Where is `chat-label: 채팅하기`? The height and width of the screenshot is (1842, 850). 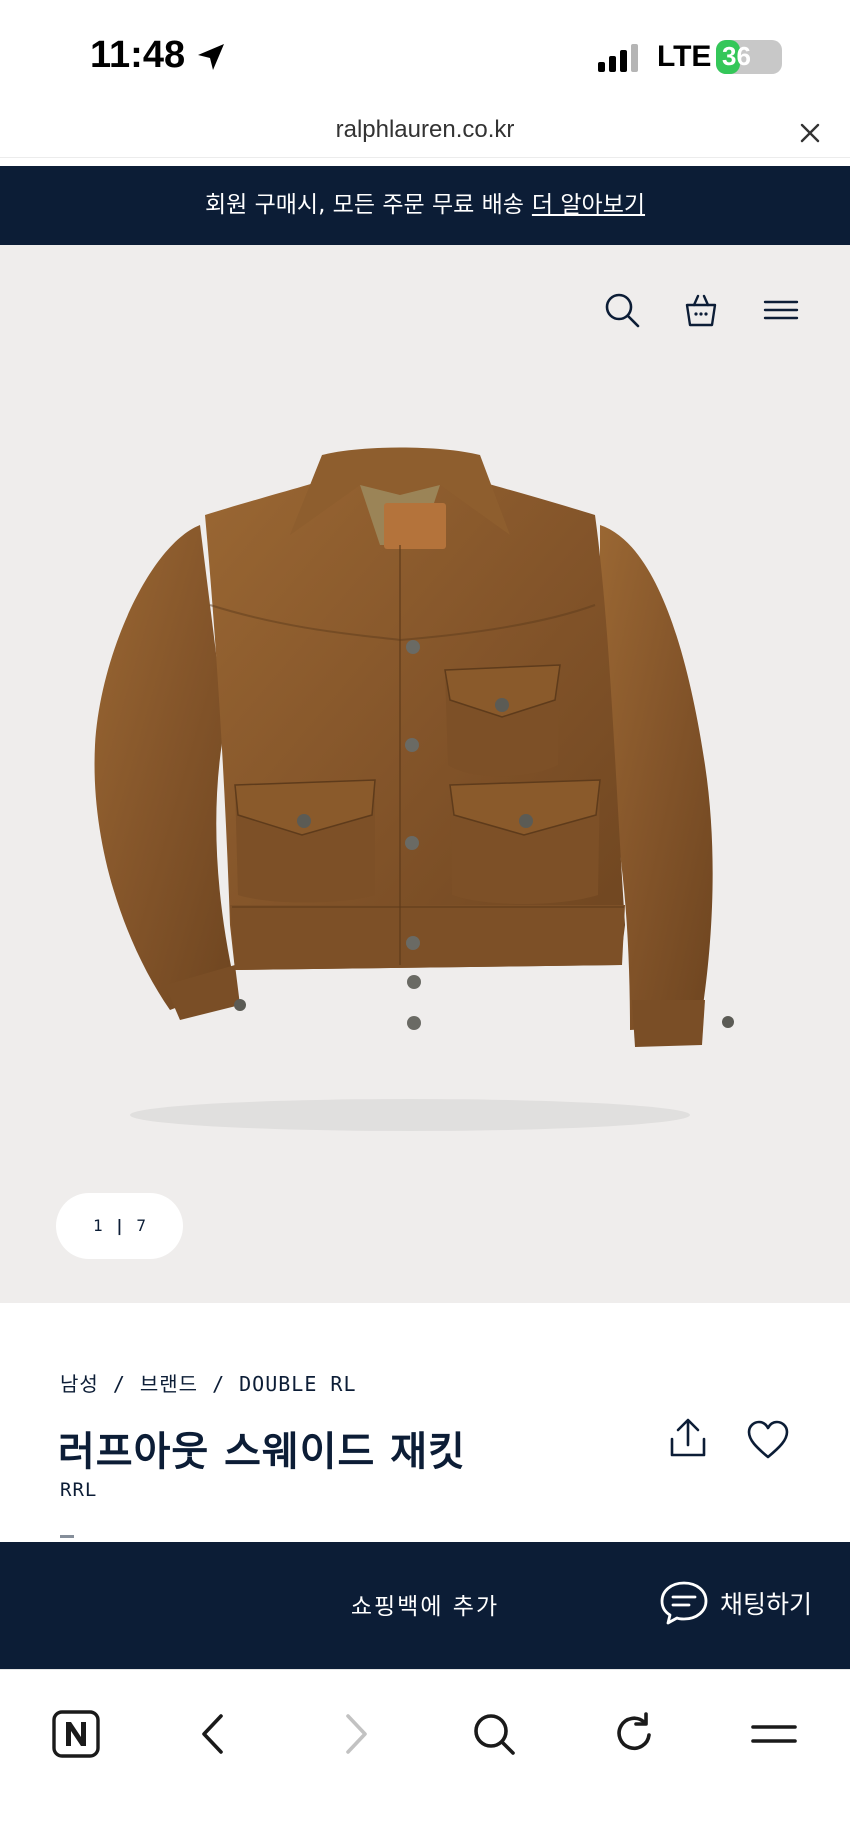 chat-label: 채팅하기 is located at coordinates (766, 1603).